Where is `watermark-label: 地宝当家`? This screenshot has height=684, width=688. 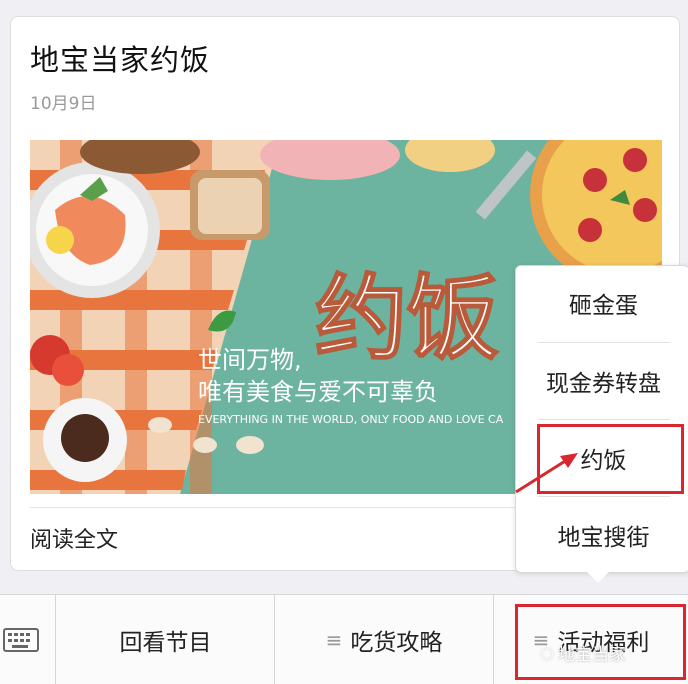 watermark-label: 地宝当家 is located at coordinates (591, 655).